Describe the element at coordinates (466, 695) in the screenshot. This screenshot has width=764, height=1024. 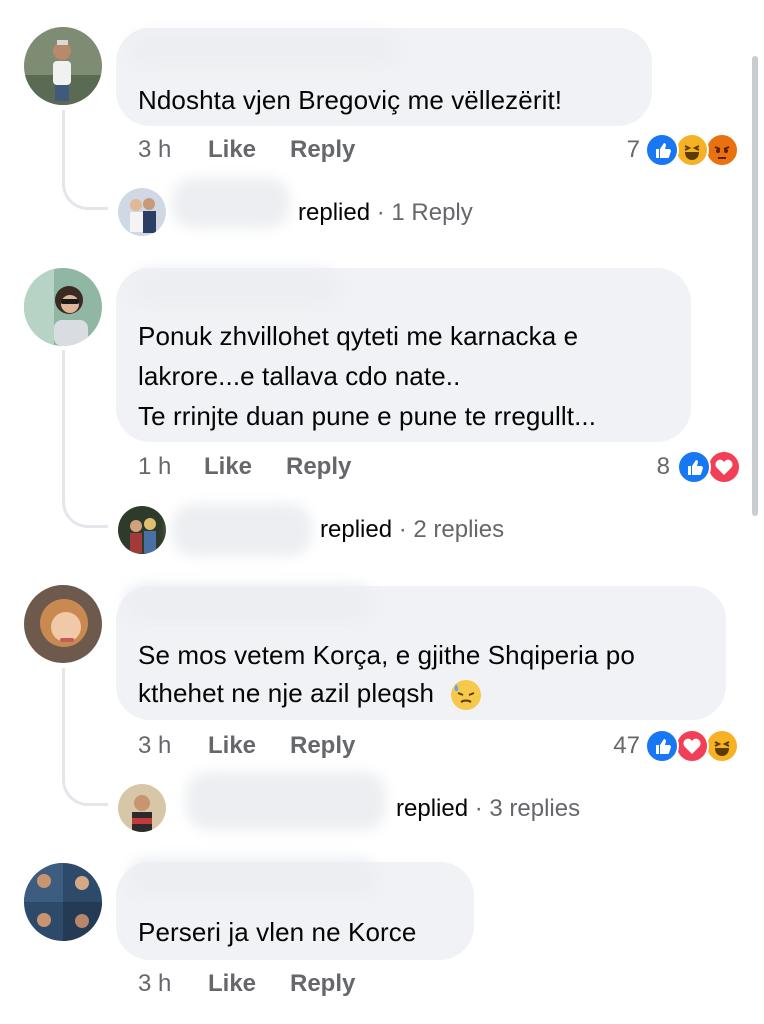
I see `sweat-emoji-icon` at that location.